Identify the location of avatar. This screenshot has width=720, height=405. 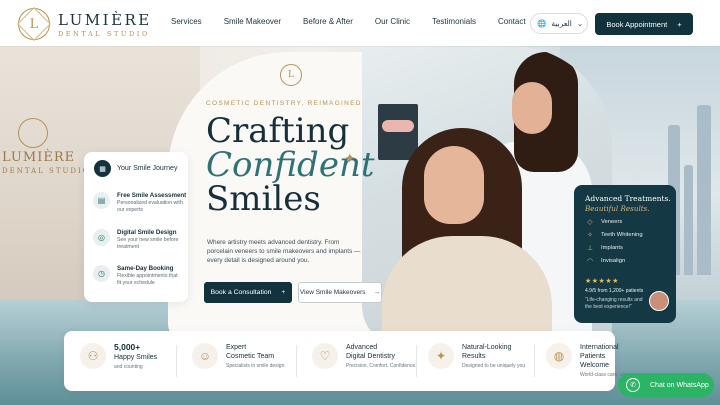
(659, 301).